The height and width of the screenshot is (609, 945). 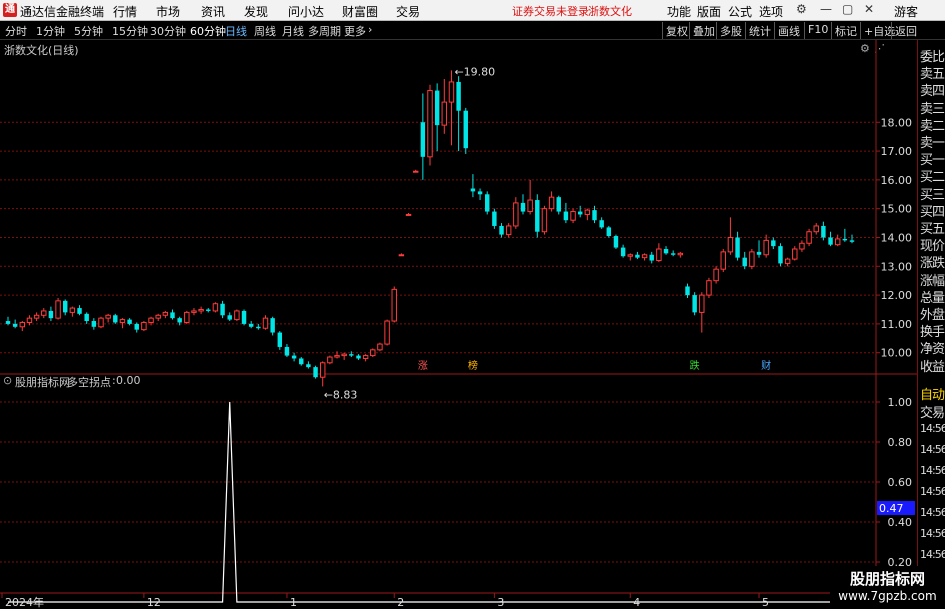 What do you see at coordinates (408, 11) in the screenshot?
I see `menu-item-trade: 交易` at bounding box center [408, 11].